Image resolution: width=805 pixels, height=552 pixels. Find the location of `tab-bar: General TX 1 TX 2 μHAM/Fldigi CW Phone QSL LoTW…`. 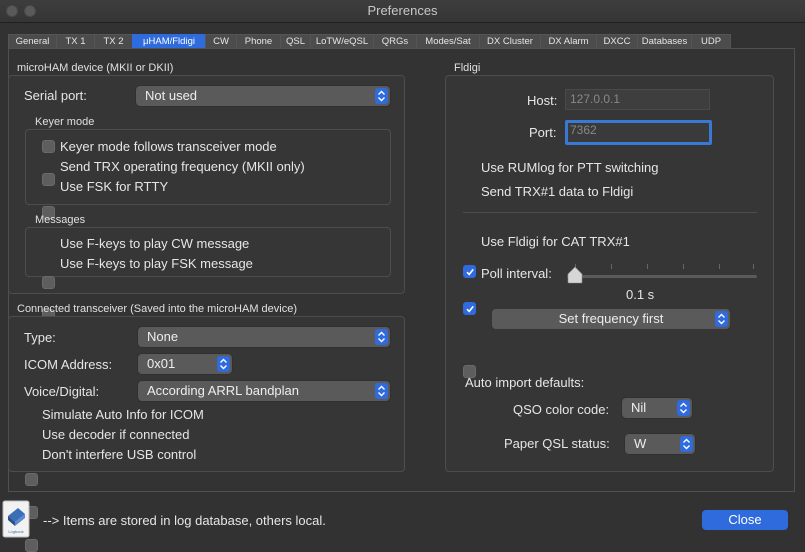

tab-bar: General TX 1 TX 2 μHAM/Fldigi CW Phone QSL LoTW… is located at coordinates (402, 41).